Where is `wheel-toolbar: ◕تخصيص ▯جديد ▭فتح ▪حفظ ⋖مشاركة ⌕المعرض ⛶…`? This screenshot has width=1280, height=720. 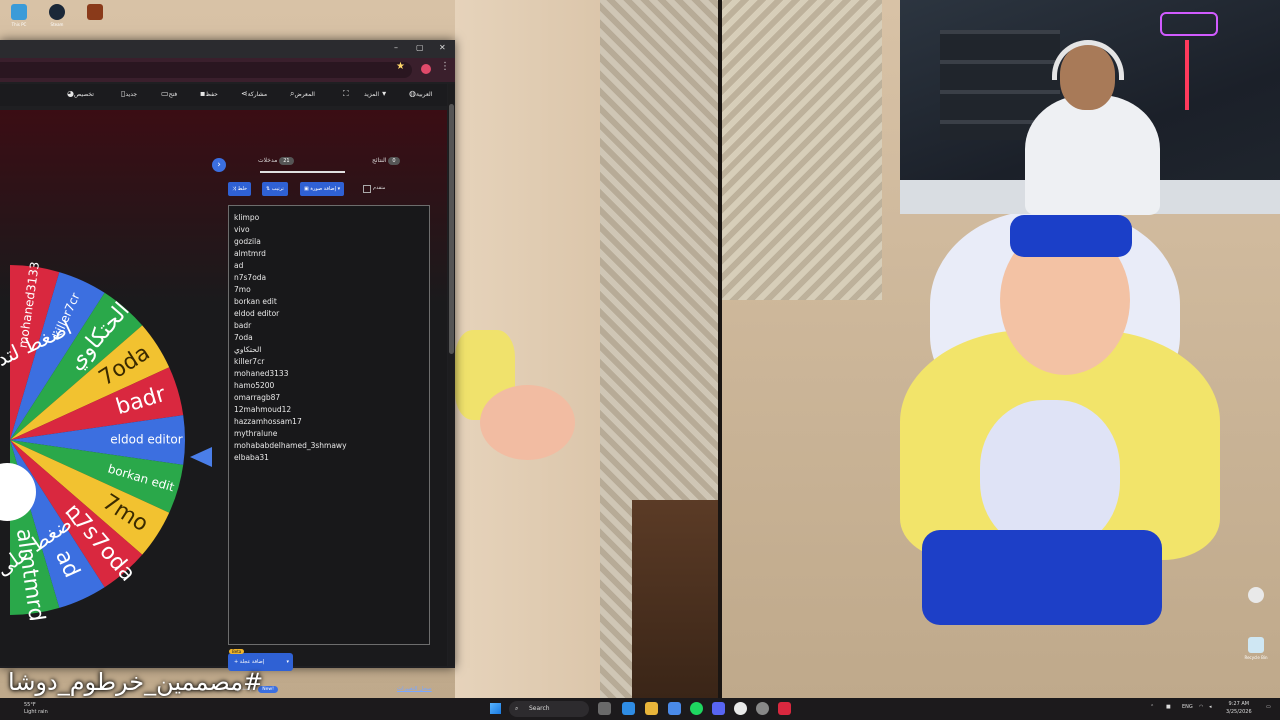 wheel-toolbar: ◕تخصيص ▯جديد ▭فتح ▪حفظ ⋖مشاركة ⌕المعرض ⛶… is located at coordinates (223, 95).